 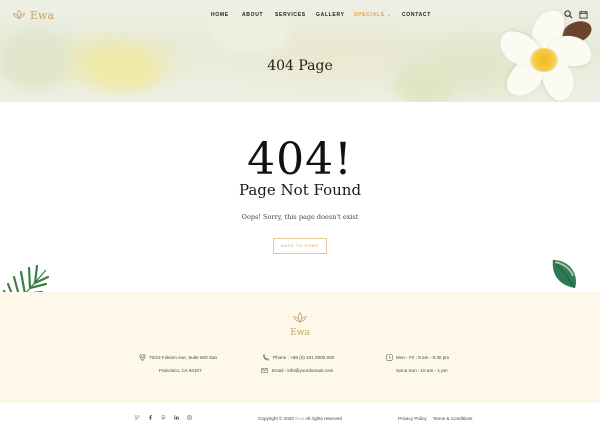 I want to click on nav-item-services: SERVICES, so click(x=290, y=15).